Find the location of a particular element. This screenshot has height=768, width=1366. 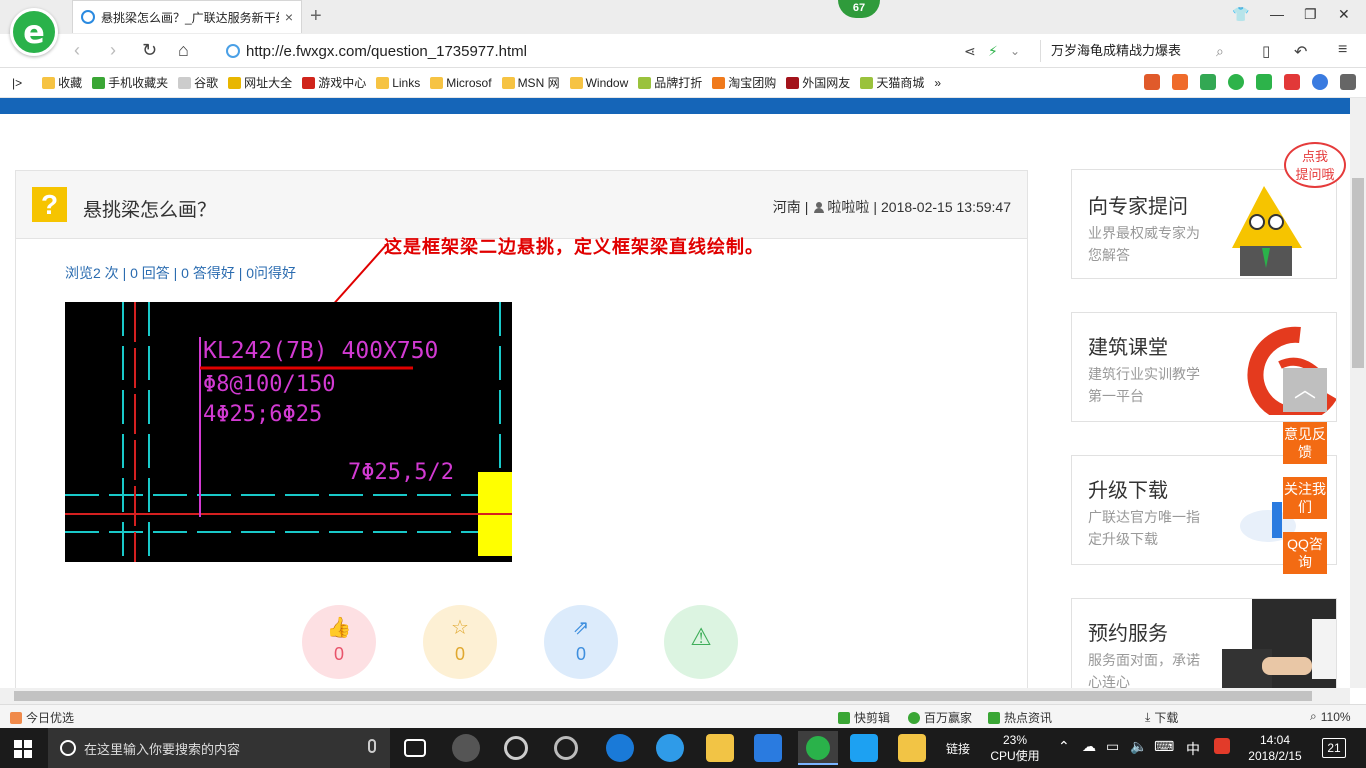

search-icon: ⌕ is located at coordinates (1220, 51).